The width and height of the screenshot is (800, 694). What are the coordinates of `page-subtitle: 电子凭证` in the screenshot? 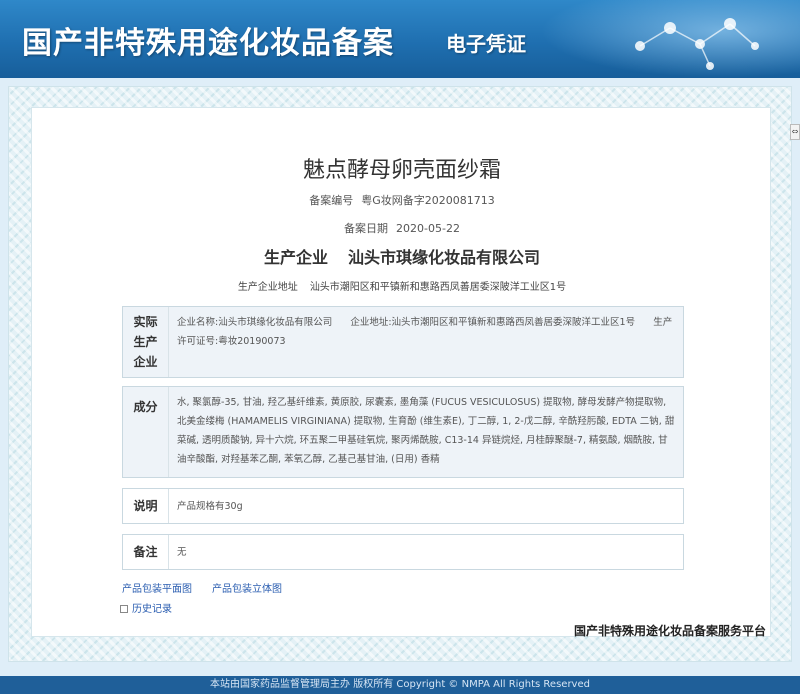 It's located at (486, 44).